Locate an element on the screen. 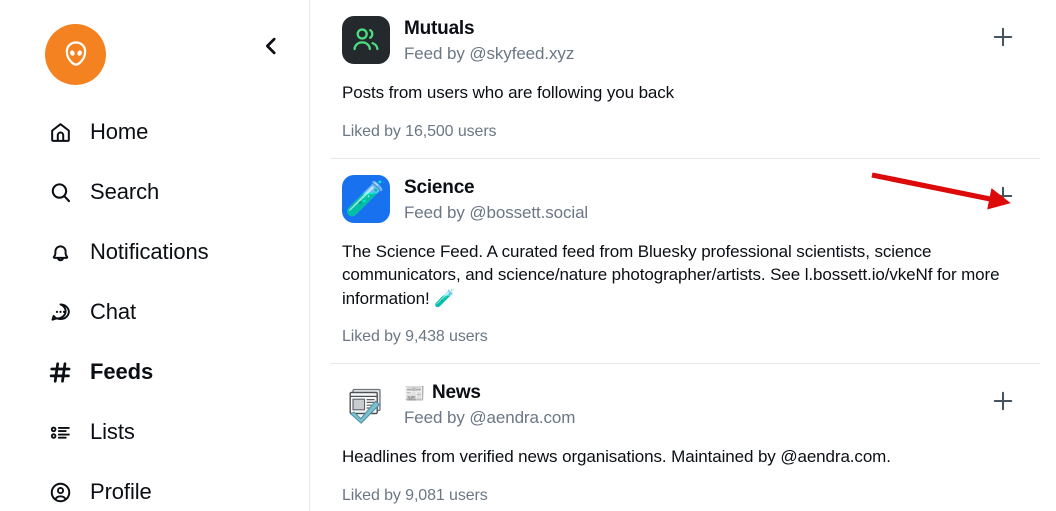 This screenshot has height=511, width=1056. add-feed-button-mutuals is located at coordinates (1003, 37).